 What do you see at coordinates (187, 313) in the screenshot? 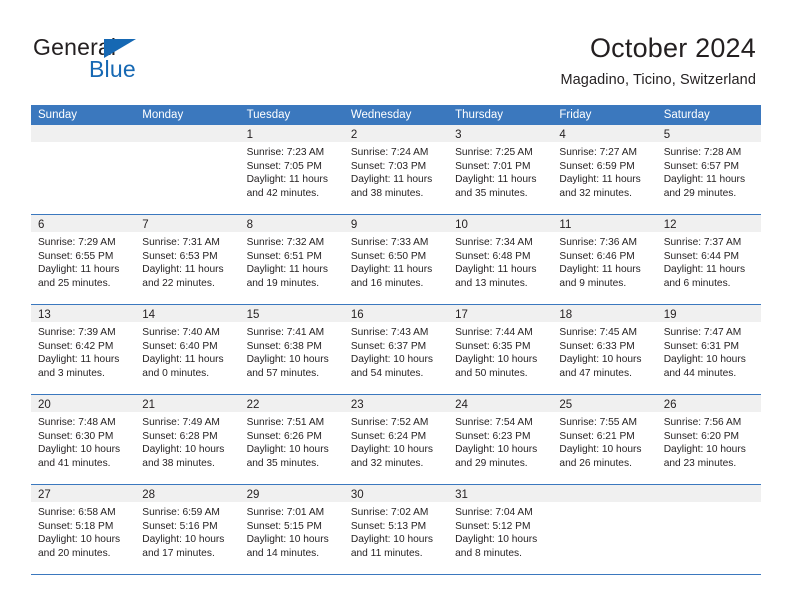
I see `day-number-band: 14` at bounding box center [187, 313].